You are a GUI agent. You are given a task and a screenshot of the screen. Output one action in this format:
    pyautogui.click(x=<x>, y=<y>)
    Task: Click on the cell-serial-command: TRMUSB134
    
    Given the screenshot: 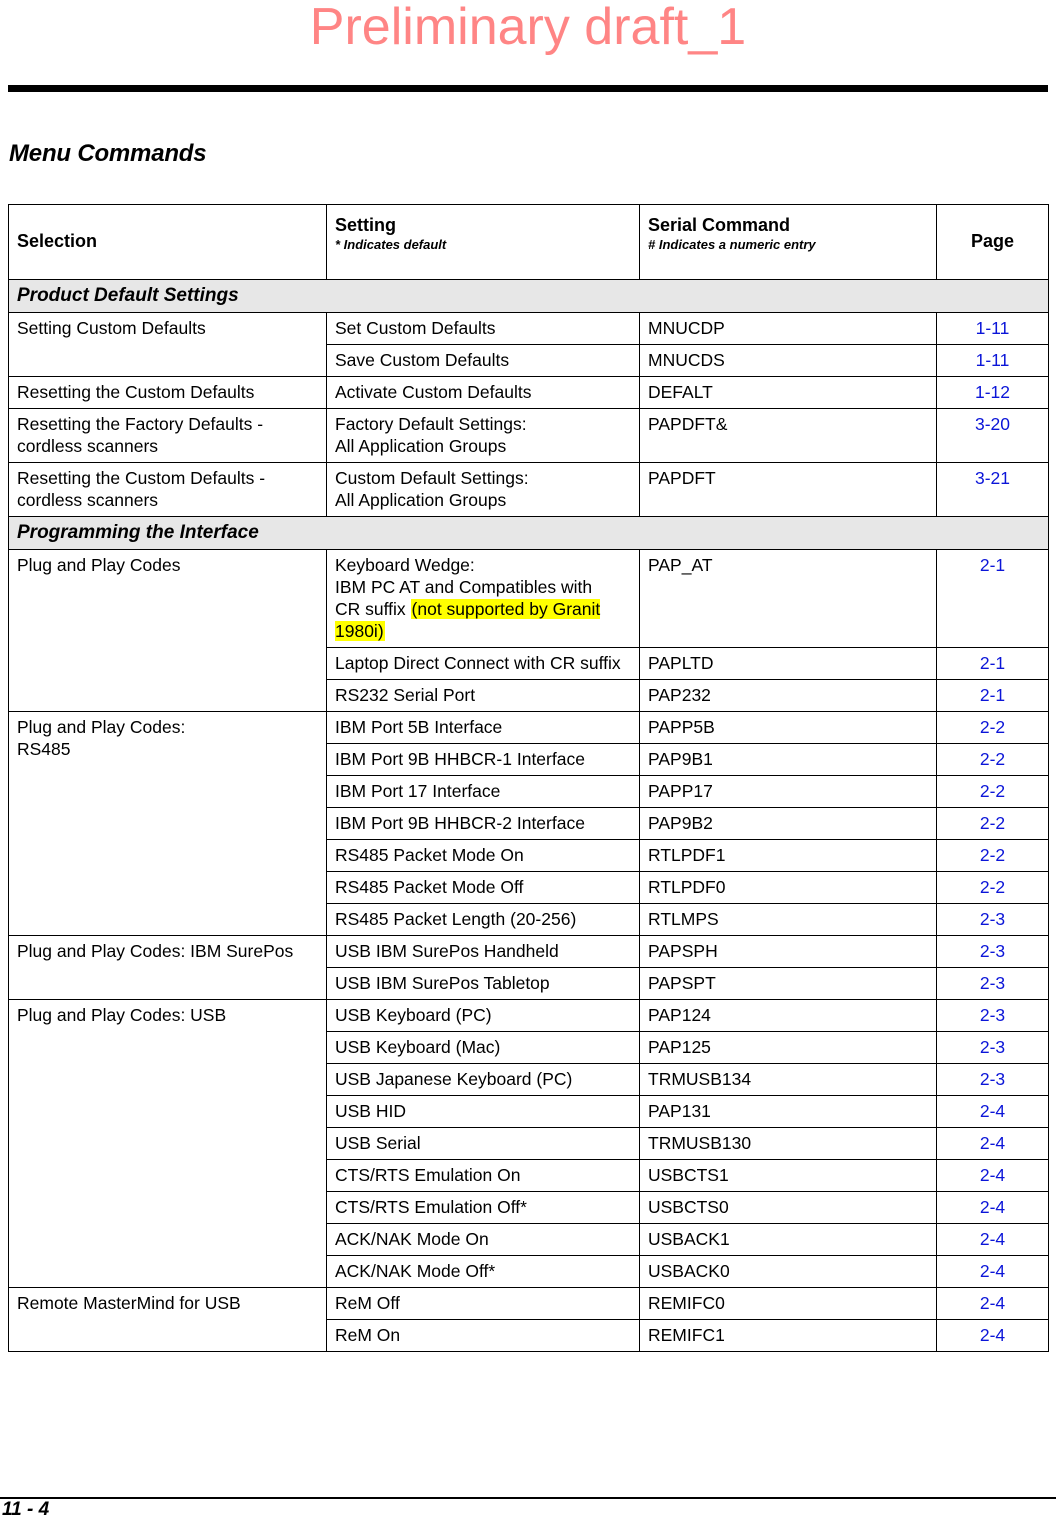 What is the action you would take?
    pyautogui.click(x=788, y=1079)
    